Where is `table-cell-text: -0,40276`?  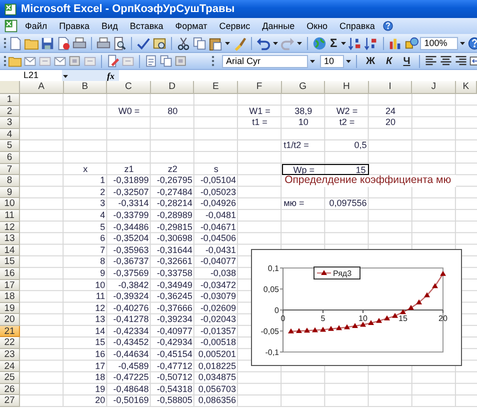 table-cell-text: -0,40276 is located at coordinates (131, 308).